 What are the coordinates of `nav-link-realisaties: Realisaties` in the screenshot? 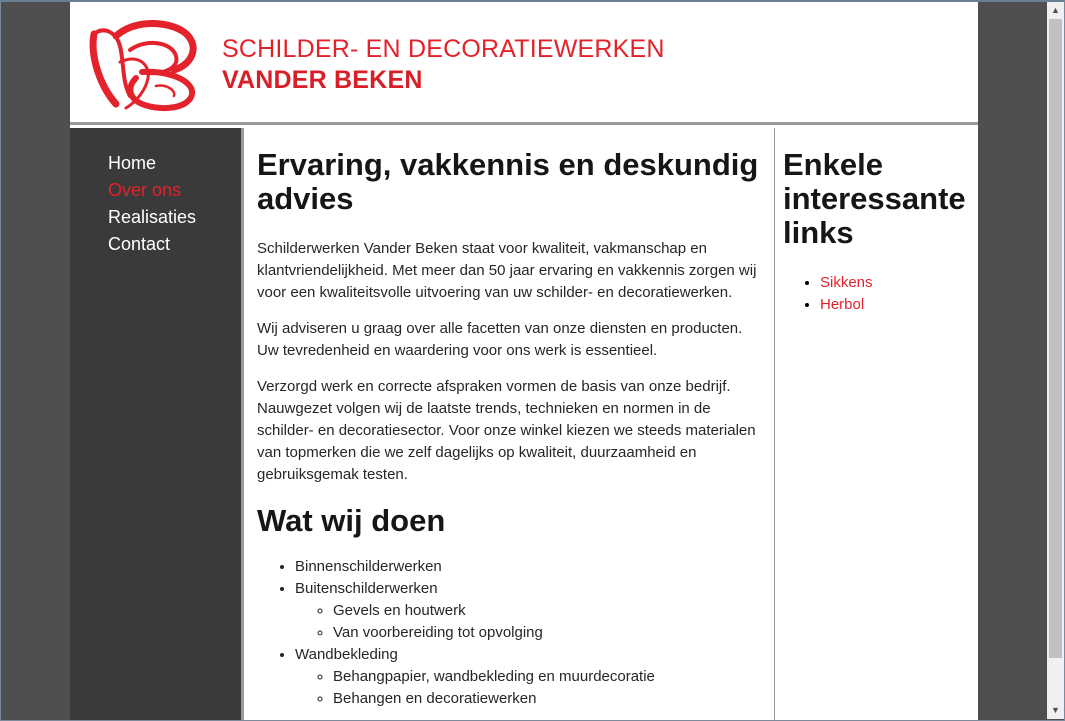 It's located at (152, 217).